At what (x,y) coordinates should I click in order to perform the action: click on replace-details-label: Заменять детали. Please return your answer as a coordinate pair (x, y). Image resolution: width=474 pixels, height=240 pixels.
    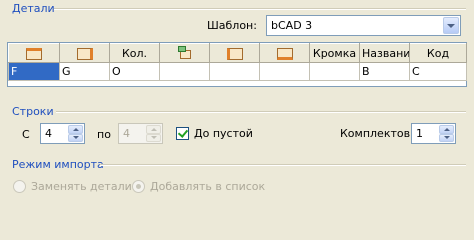
    Looking at the image, I should click on (81, 186).